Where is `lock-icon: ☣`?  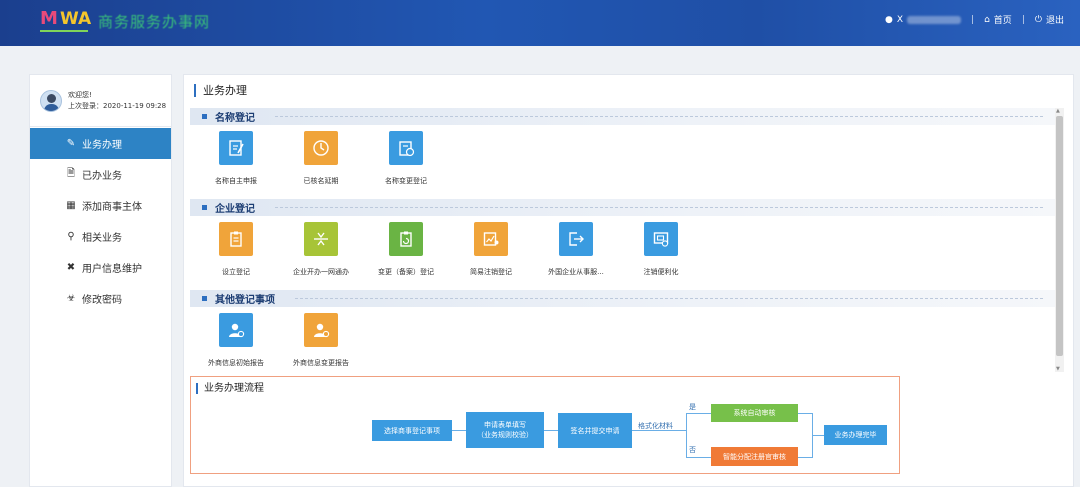 lock-icon: ☣ is located at coordinates (71, 298).